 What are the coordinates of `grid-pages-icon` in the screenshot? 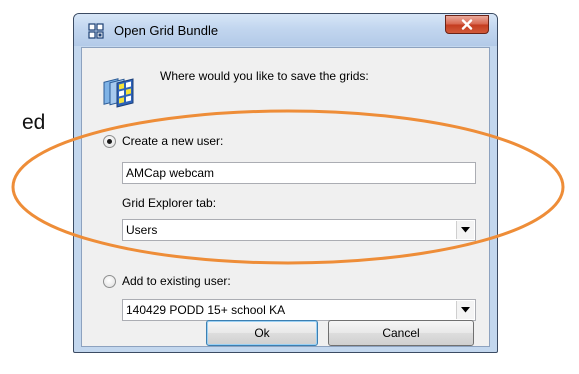 It's located at (118, 93).